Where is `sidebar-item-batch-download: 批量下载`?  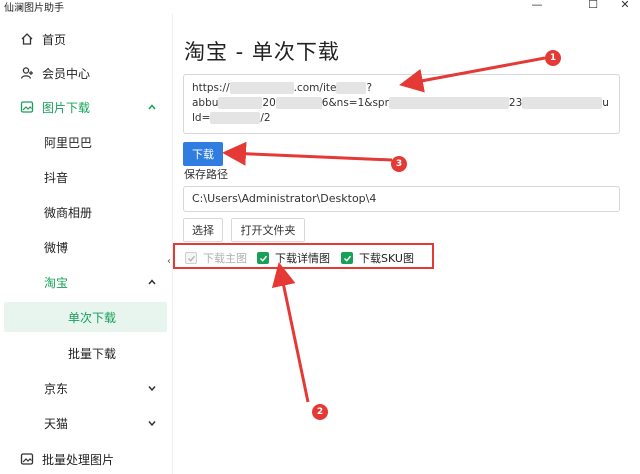
sidebar-item-batch-download: 批量下载 is located at coordinates (86, 353).